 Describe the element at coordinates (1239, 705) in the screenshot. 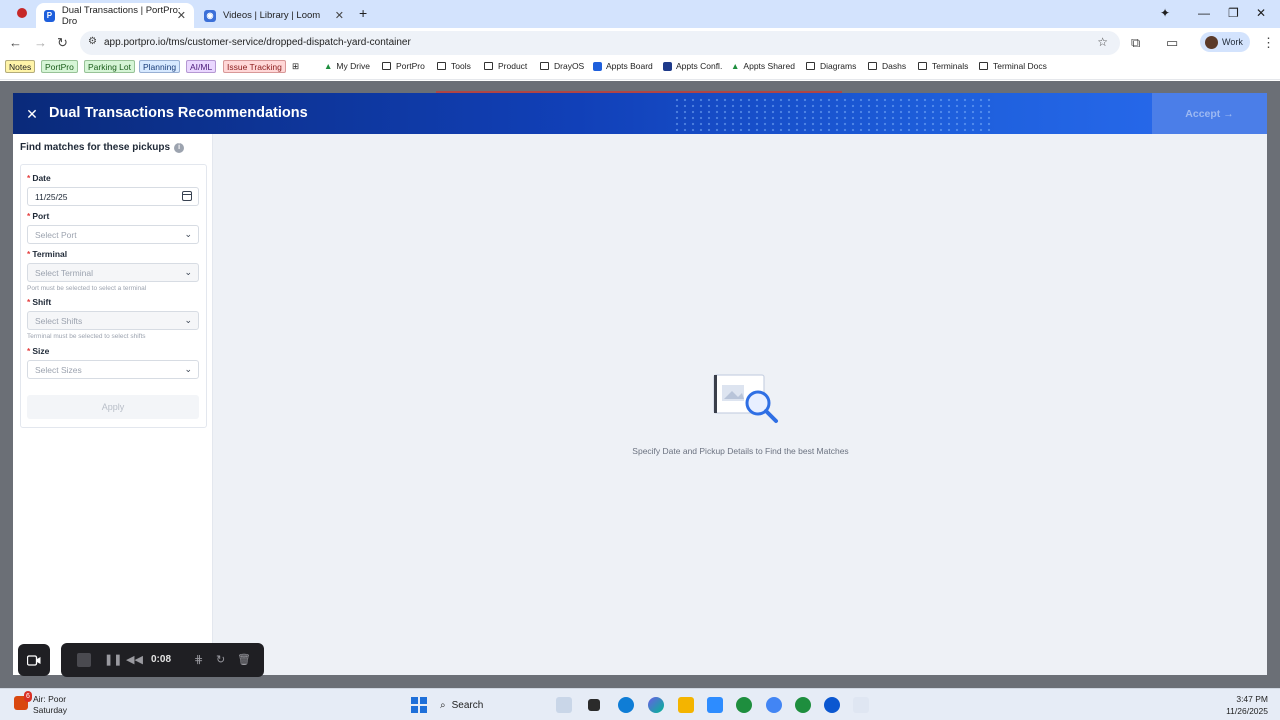

I see `system-clock: 3:47 PM 11/26/2025` at that location.